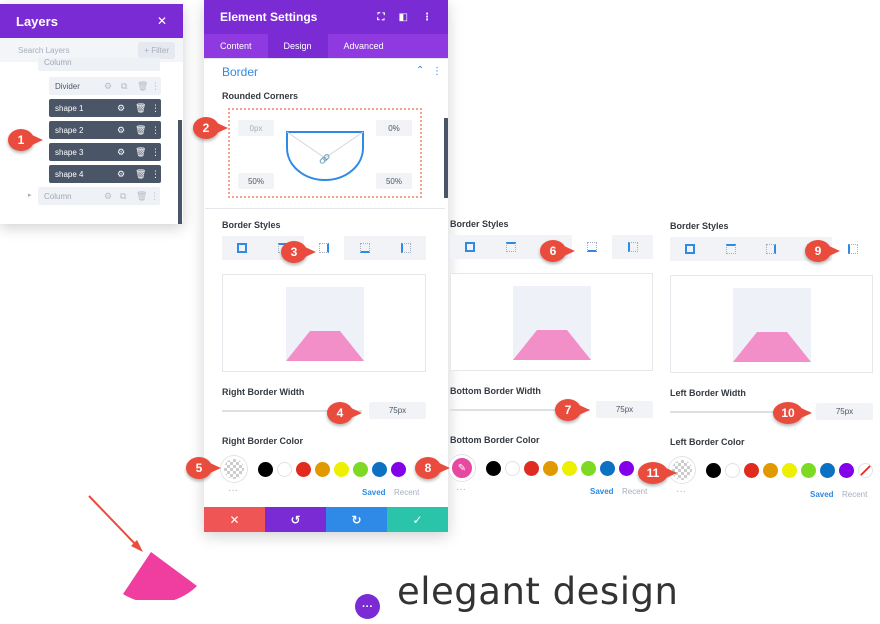 This screenshot has height=624, width=880. What do you see at coordinates (236, 46) in the screenshot?
I see `tab-content: Content` at bounding box center [236, 46].